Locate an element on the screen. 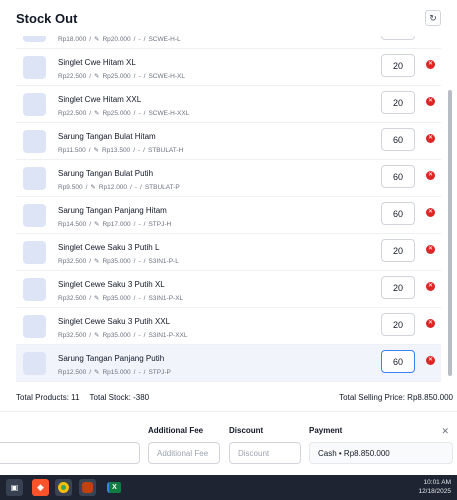 Image resolution: width=457 pixels, height=500 pixels. buy-price: Rp32.500 is located at coordinates (72, 335).